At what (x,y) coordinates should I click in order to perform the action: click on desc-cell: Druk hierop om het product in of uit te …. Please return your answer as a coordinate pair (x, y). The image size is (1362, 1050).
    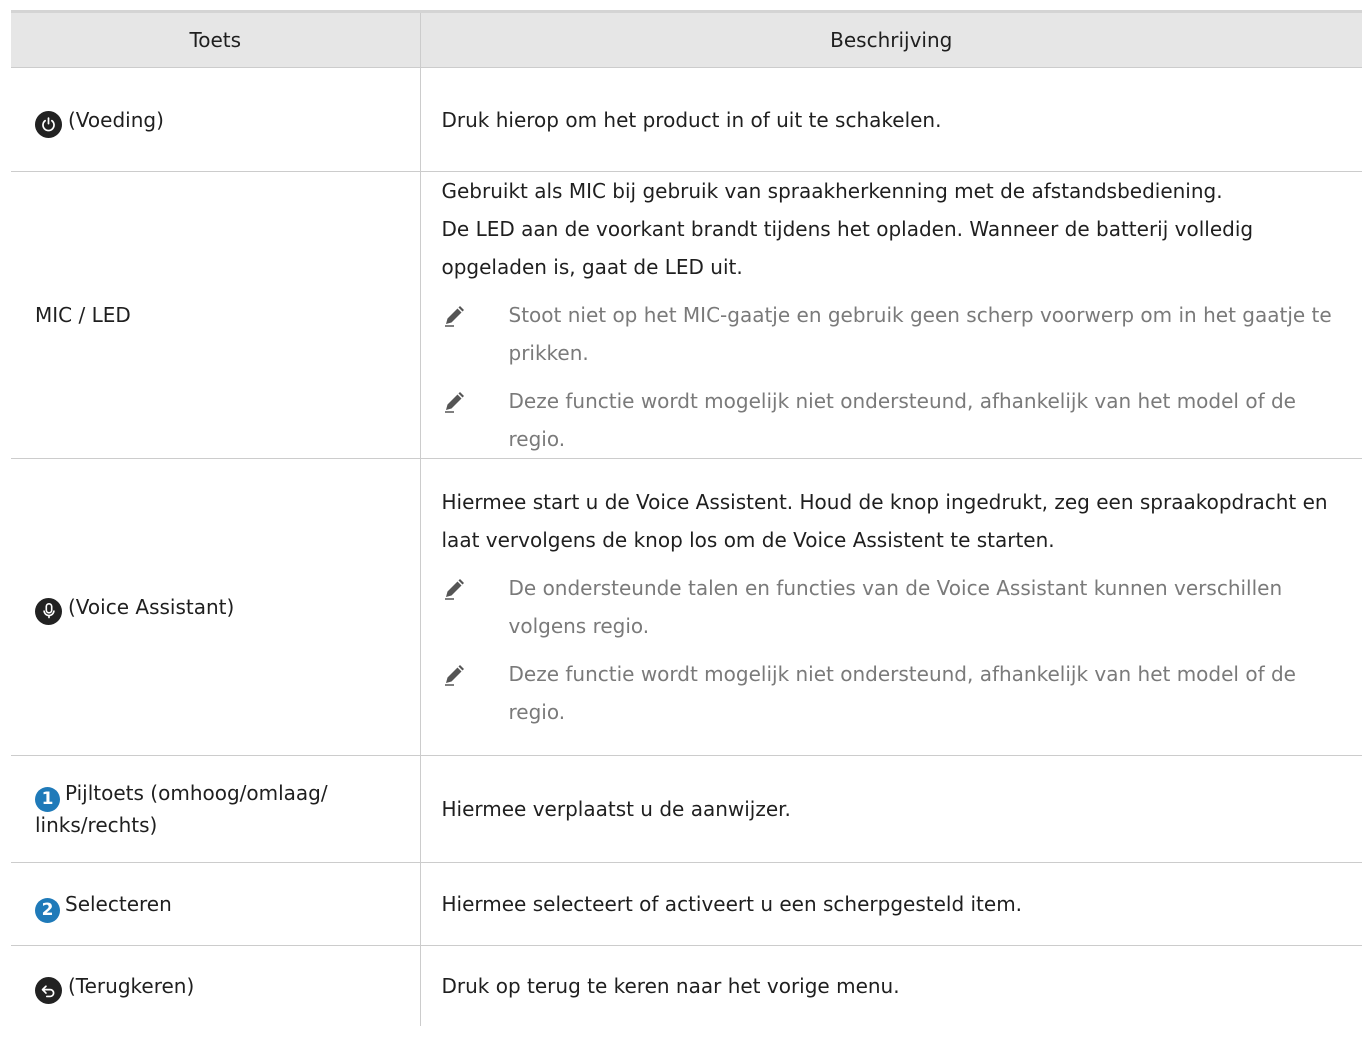
    Looking at the image, I should click on (891, 119).